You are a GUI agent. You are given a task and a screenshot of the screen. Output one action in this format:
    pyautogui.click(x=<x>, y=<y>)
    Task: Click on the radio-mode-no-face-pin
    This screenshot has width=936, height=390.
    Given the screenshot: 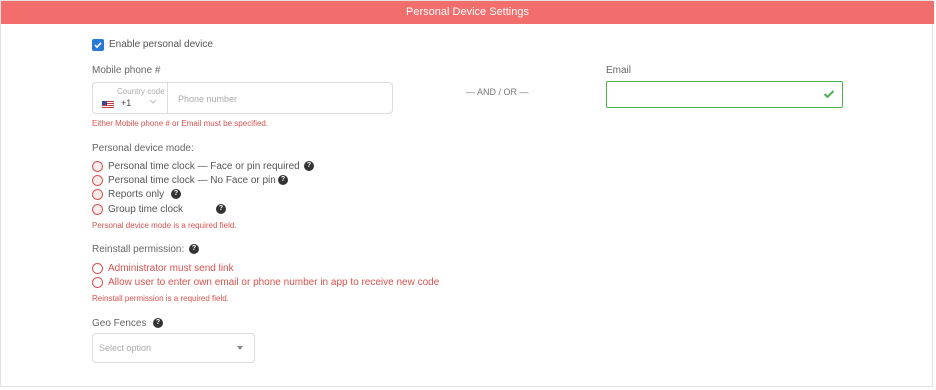 What is the action you would take?
    pyautogui.click(x=97, y=180)
    